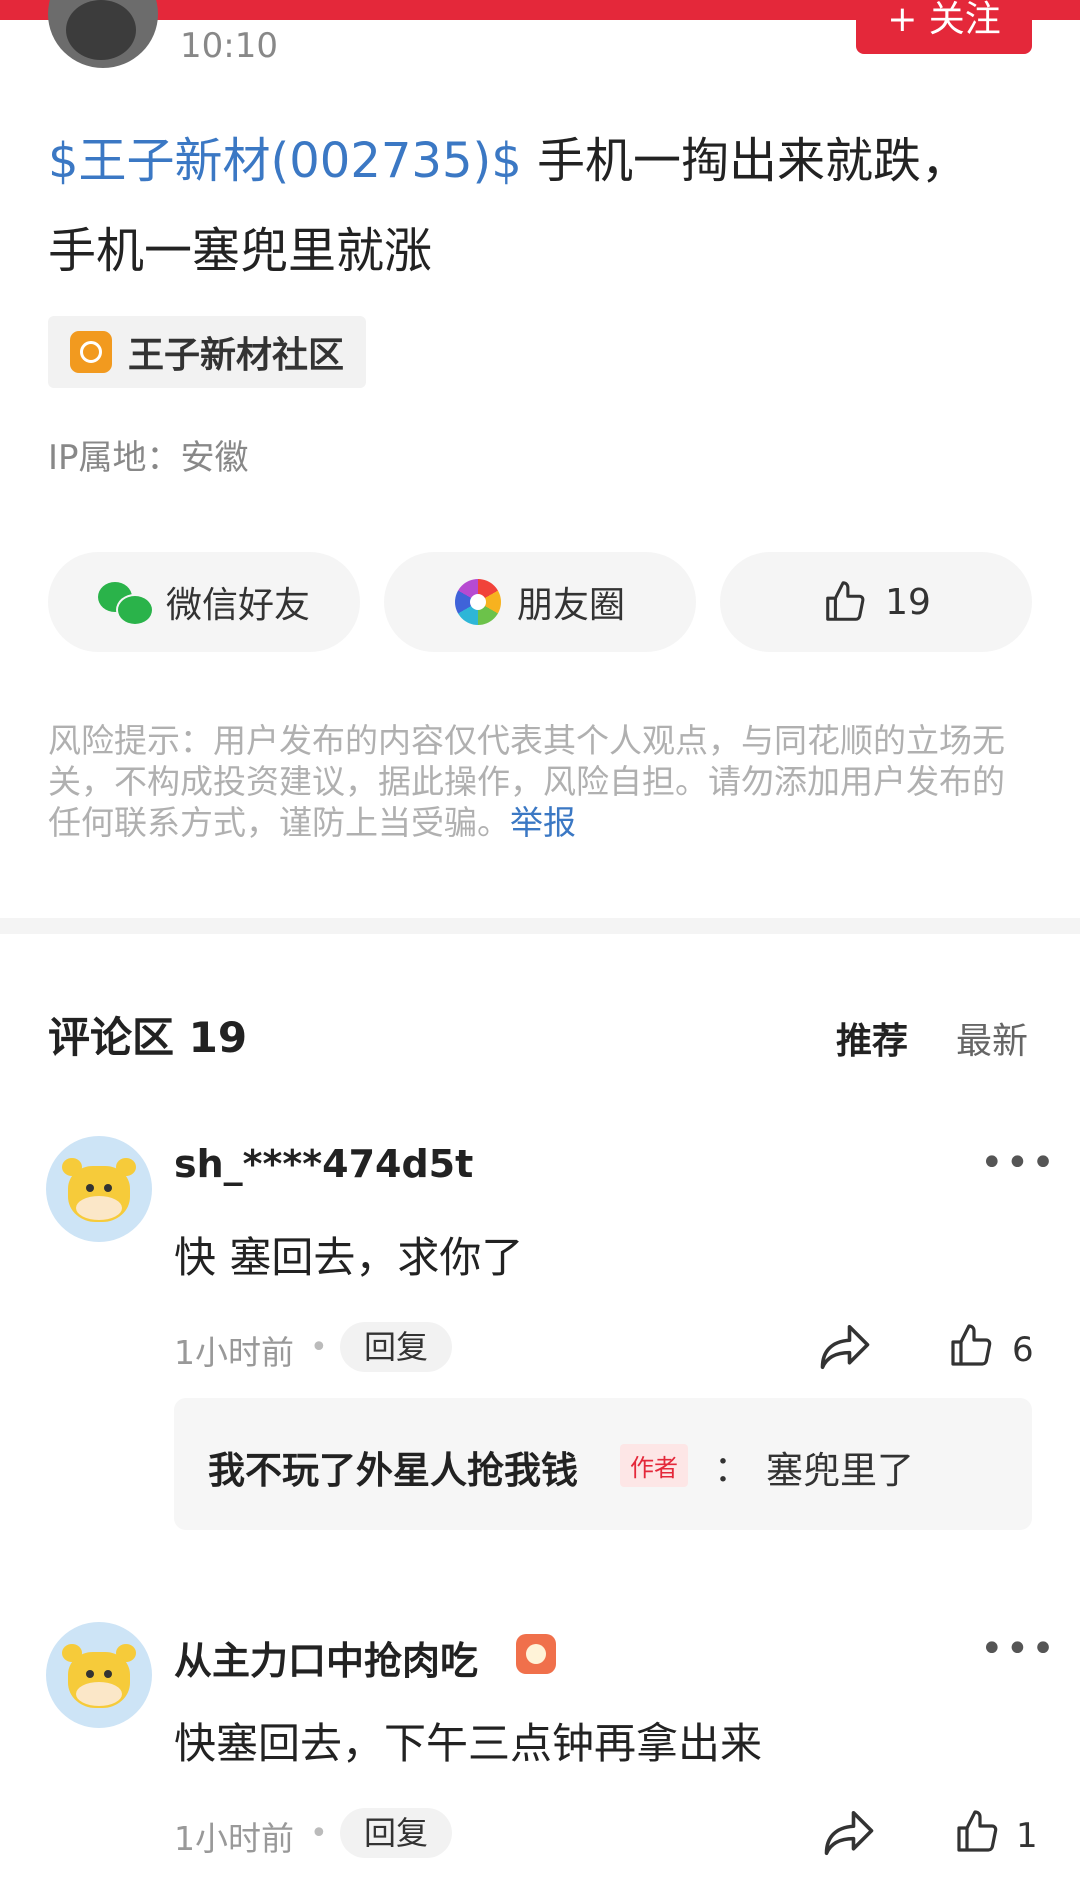  Describe the element at coordinates (1027, 1836) in the screenshot. I see `comment-like-count: 1` at that location.